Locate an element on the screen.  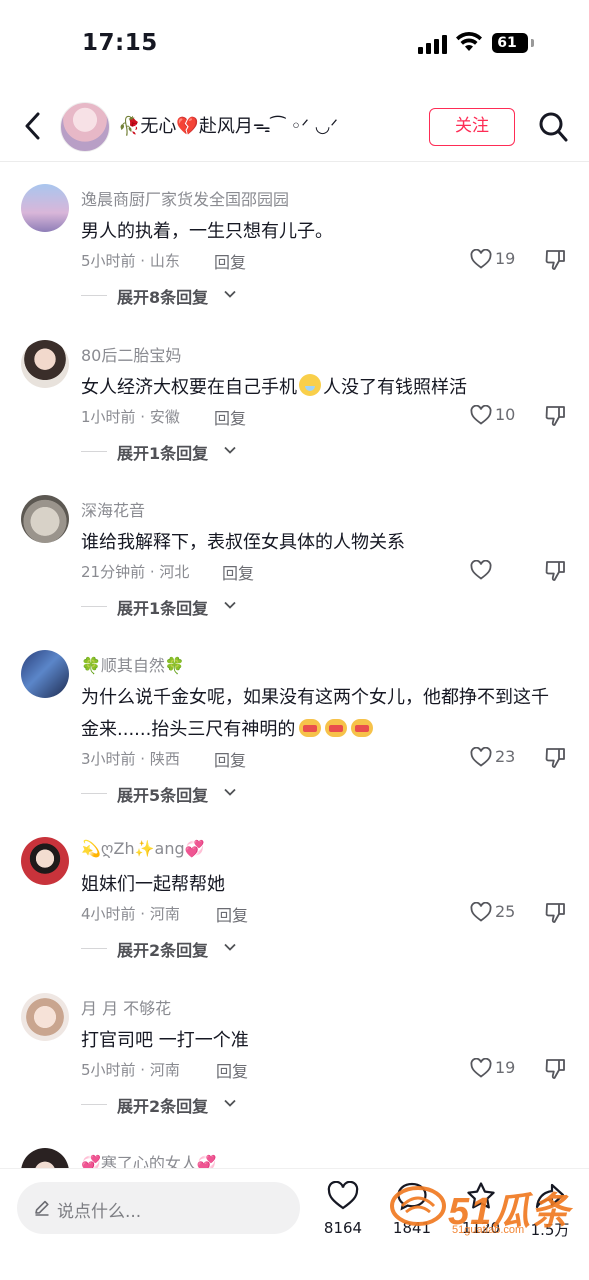
battery-icon: 61 is located at coordinates (510, 43).